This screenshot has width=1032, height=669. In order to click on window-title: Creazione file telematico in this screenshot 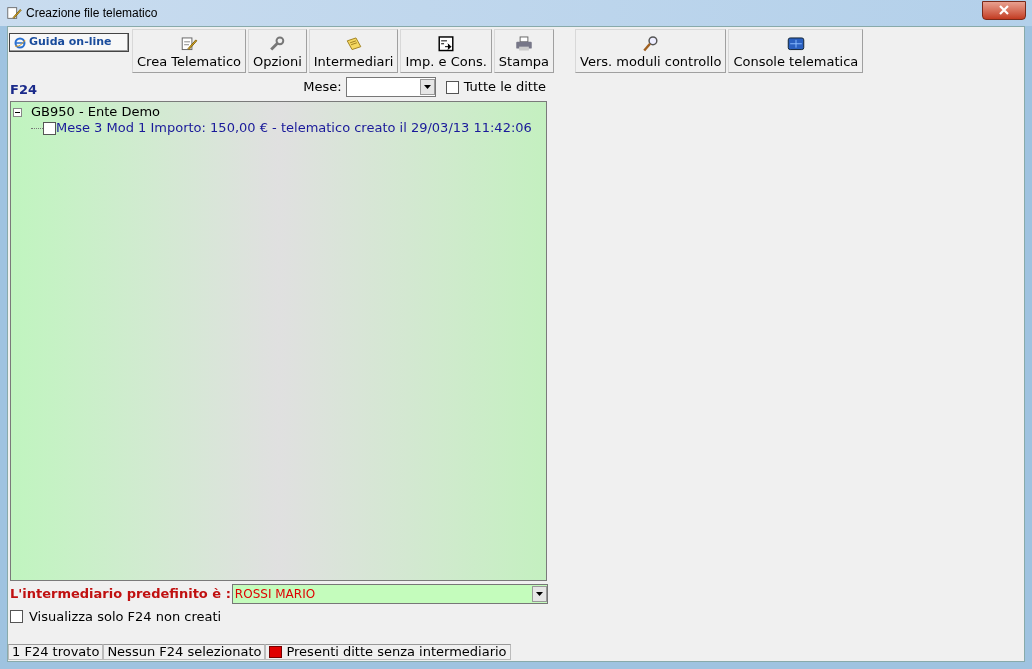, I will do `click(92, 13)`.